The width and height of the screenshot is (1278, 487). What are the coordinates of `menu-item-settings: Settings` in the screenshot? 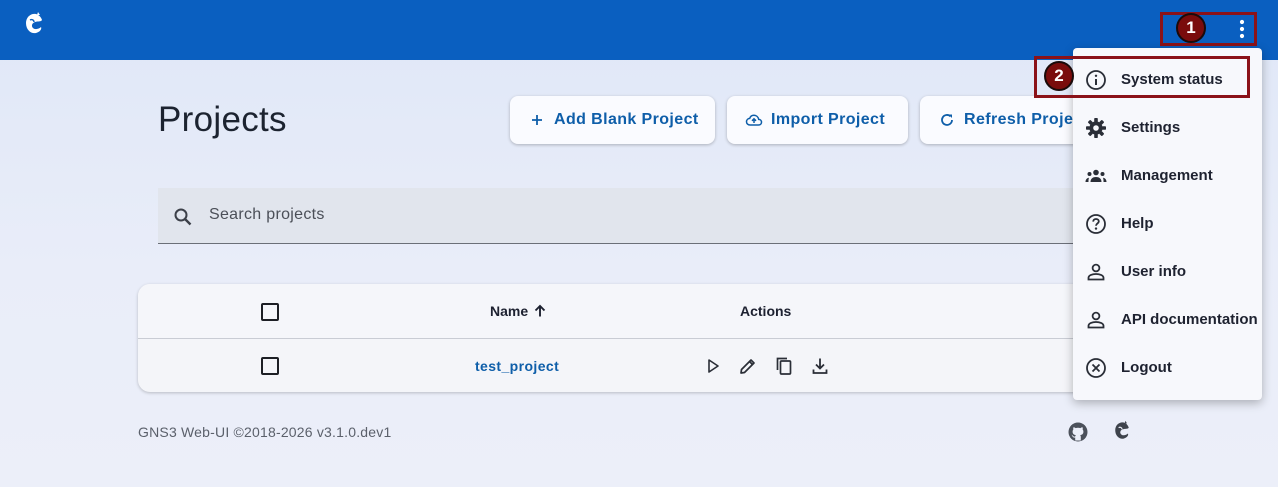 It's located at (1167, 128).